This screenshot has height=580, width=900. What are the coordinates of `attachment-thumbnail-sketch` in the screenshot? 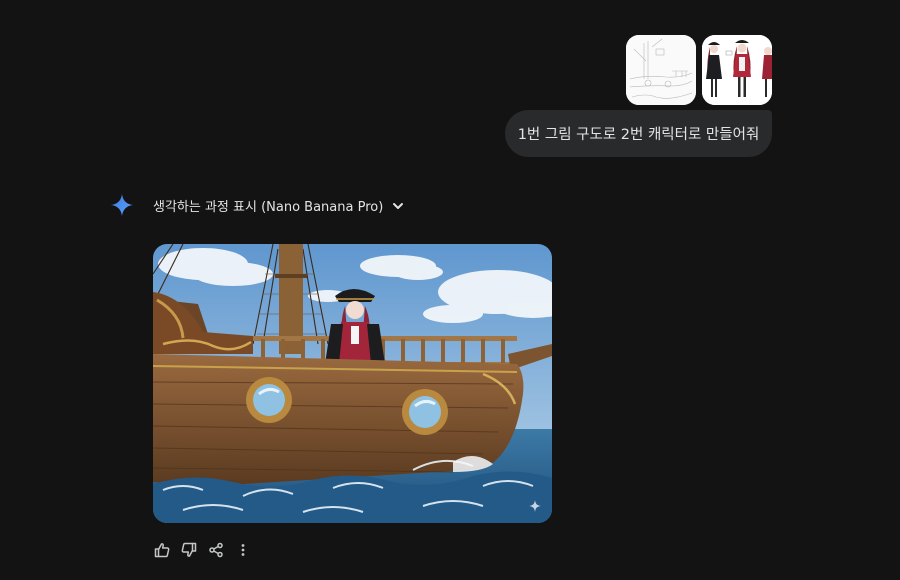 It's located at (661, 70).